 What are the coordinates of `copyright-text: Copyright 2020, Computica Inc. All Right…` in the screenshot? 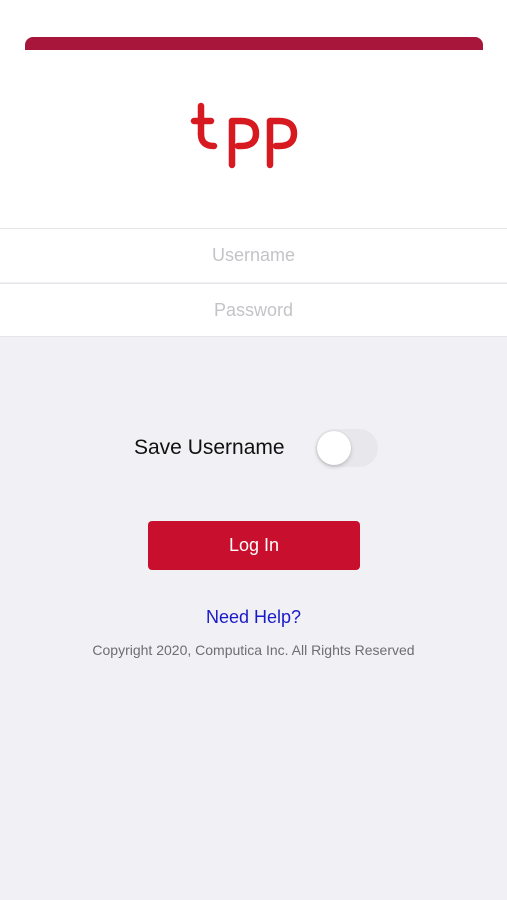 It's located at (253, 650).